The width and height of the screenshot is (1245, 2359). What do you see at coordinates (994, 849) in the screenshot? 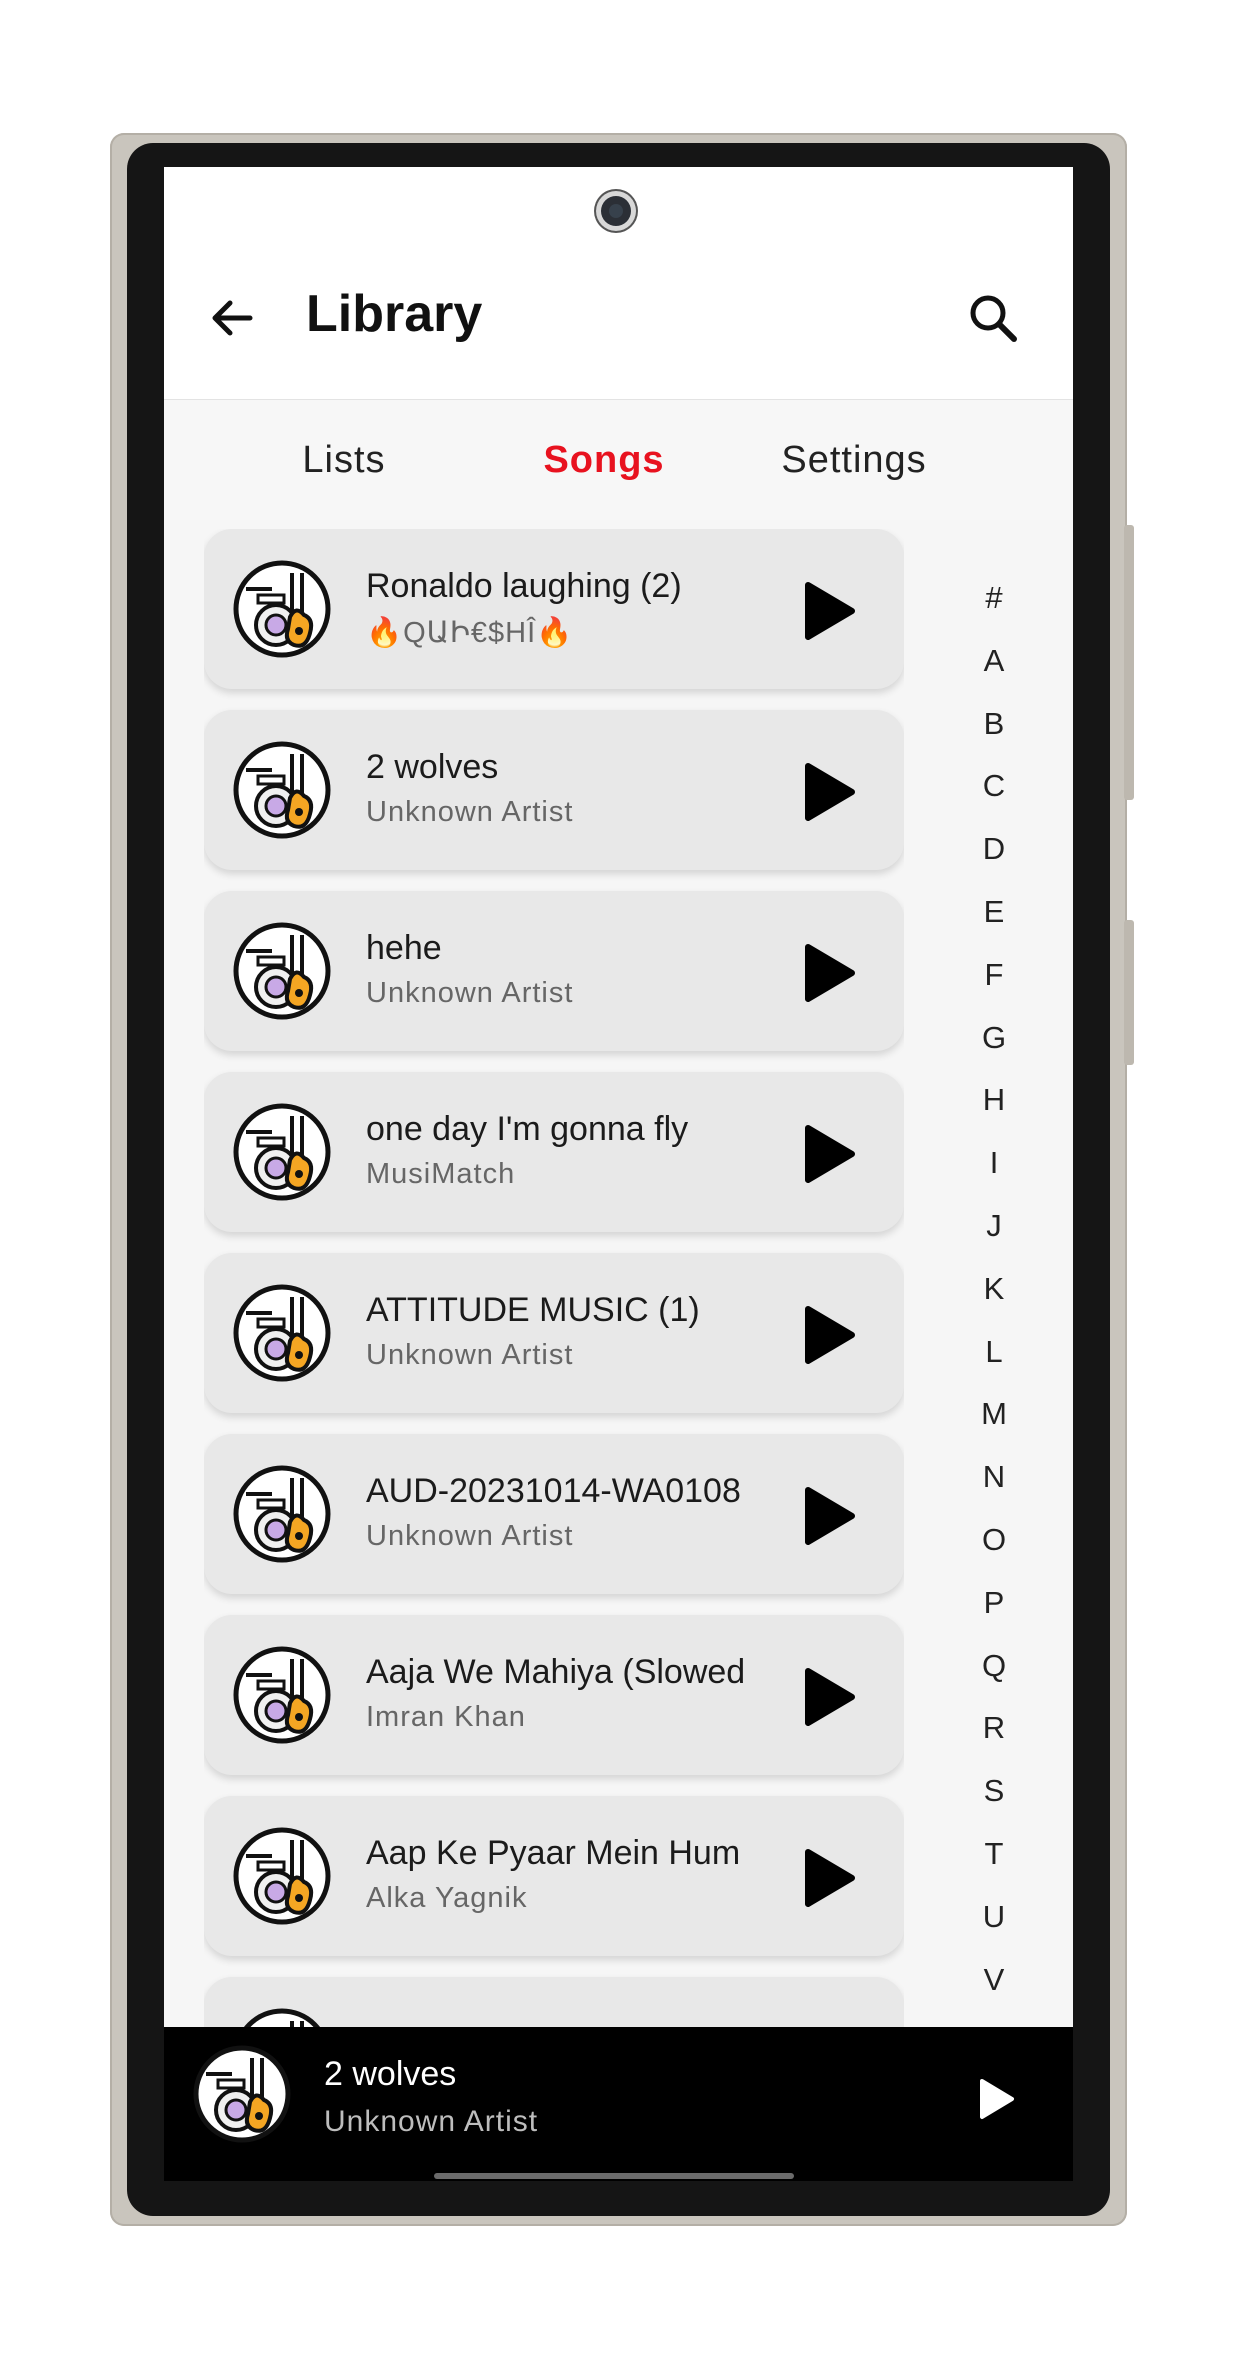
I see `alphabet-letter: D` at bounding box center [994, 849].